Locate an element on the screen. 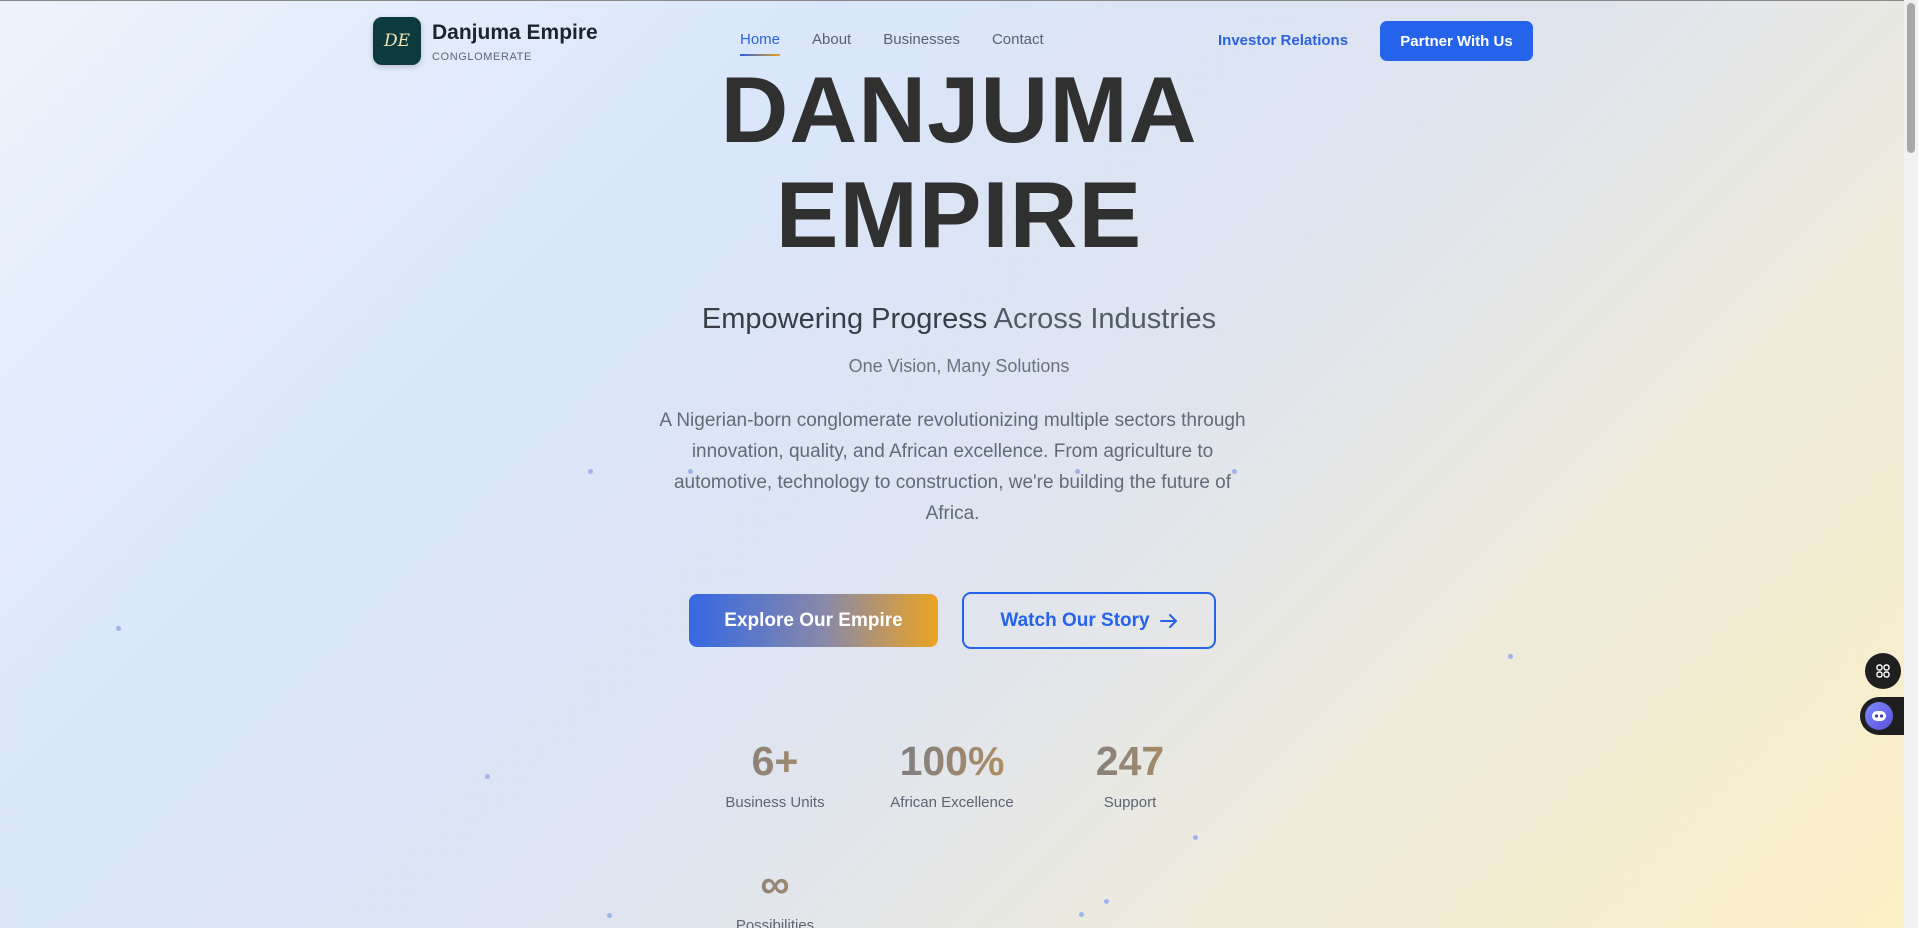  stat-possibilities: ∞ Possibilities is located at coordinates (775, 894).